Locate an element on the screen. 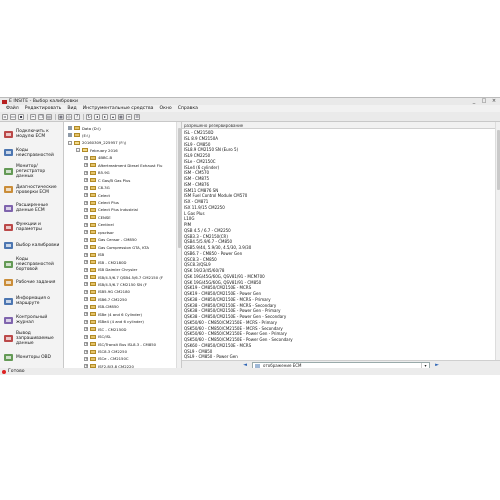 The height and width of the screenshot is (500, 500). open-icon: ▭ is located at coordinates (13, 116).